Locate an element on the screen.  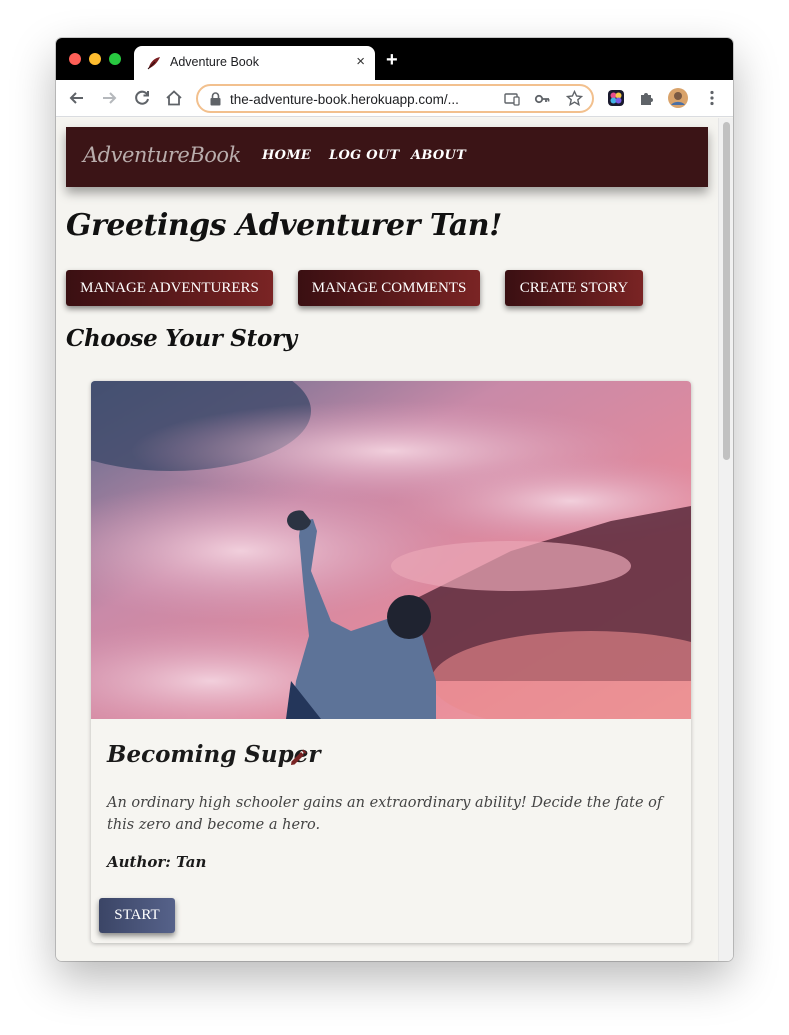
browser-tab: Adventure Book × is located at coordinates (254, 63).